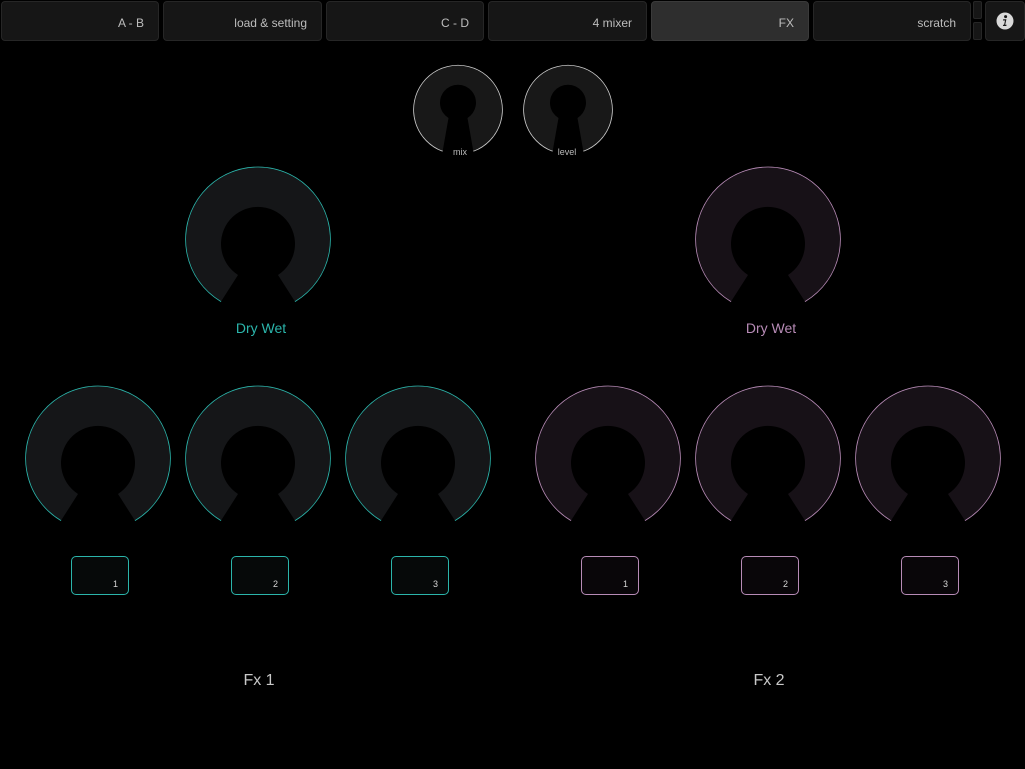 The height and width of the screenshot is (769, 1025). What do you see at coordinates (977, 10) in the screenshot?
I see `mini-tab-upper` at bounding box center [977, 10].